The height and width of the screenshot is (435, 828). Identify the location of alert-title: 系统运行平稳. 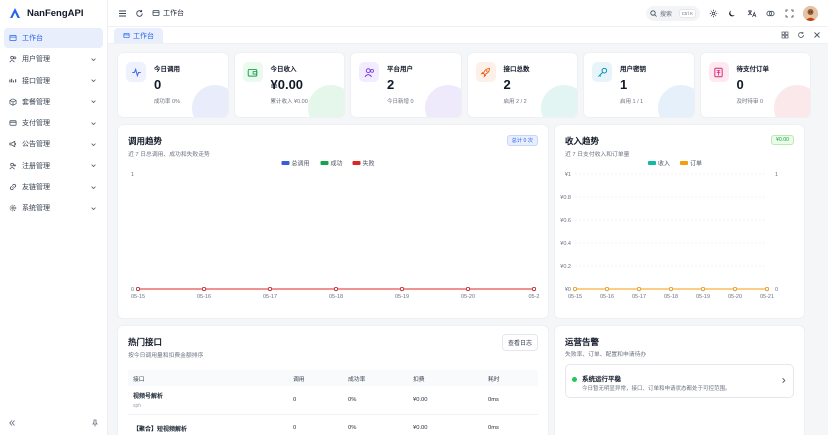
(601, 379).